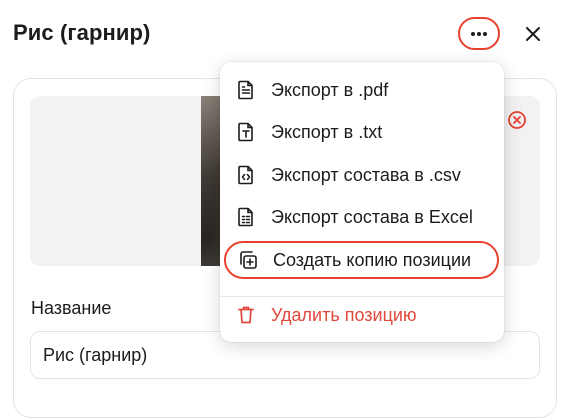 The width and height of the screenshot is (570, 418). I want to click on close-button, so click(533, 34).